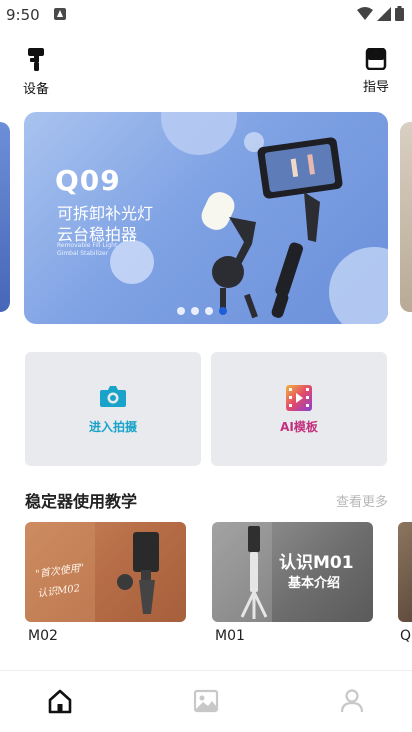 The width and height of the screenshot is (412, 732). I want to click on banner-english-1: Removable Fill Light, so click(87, 245).